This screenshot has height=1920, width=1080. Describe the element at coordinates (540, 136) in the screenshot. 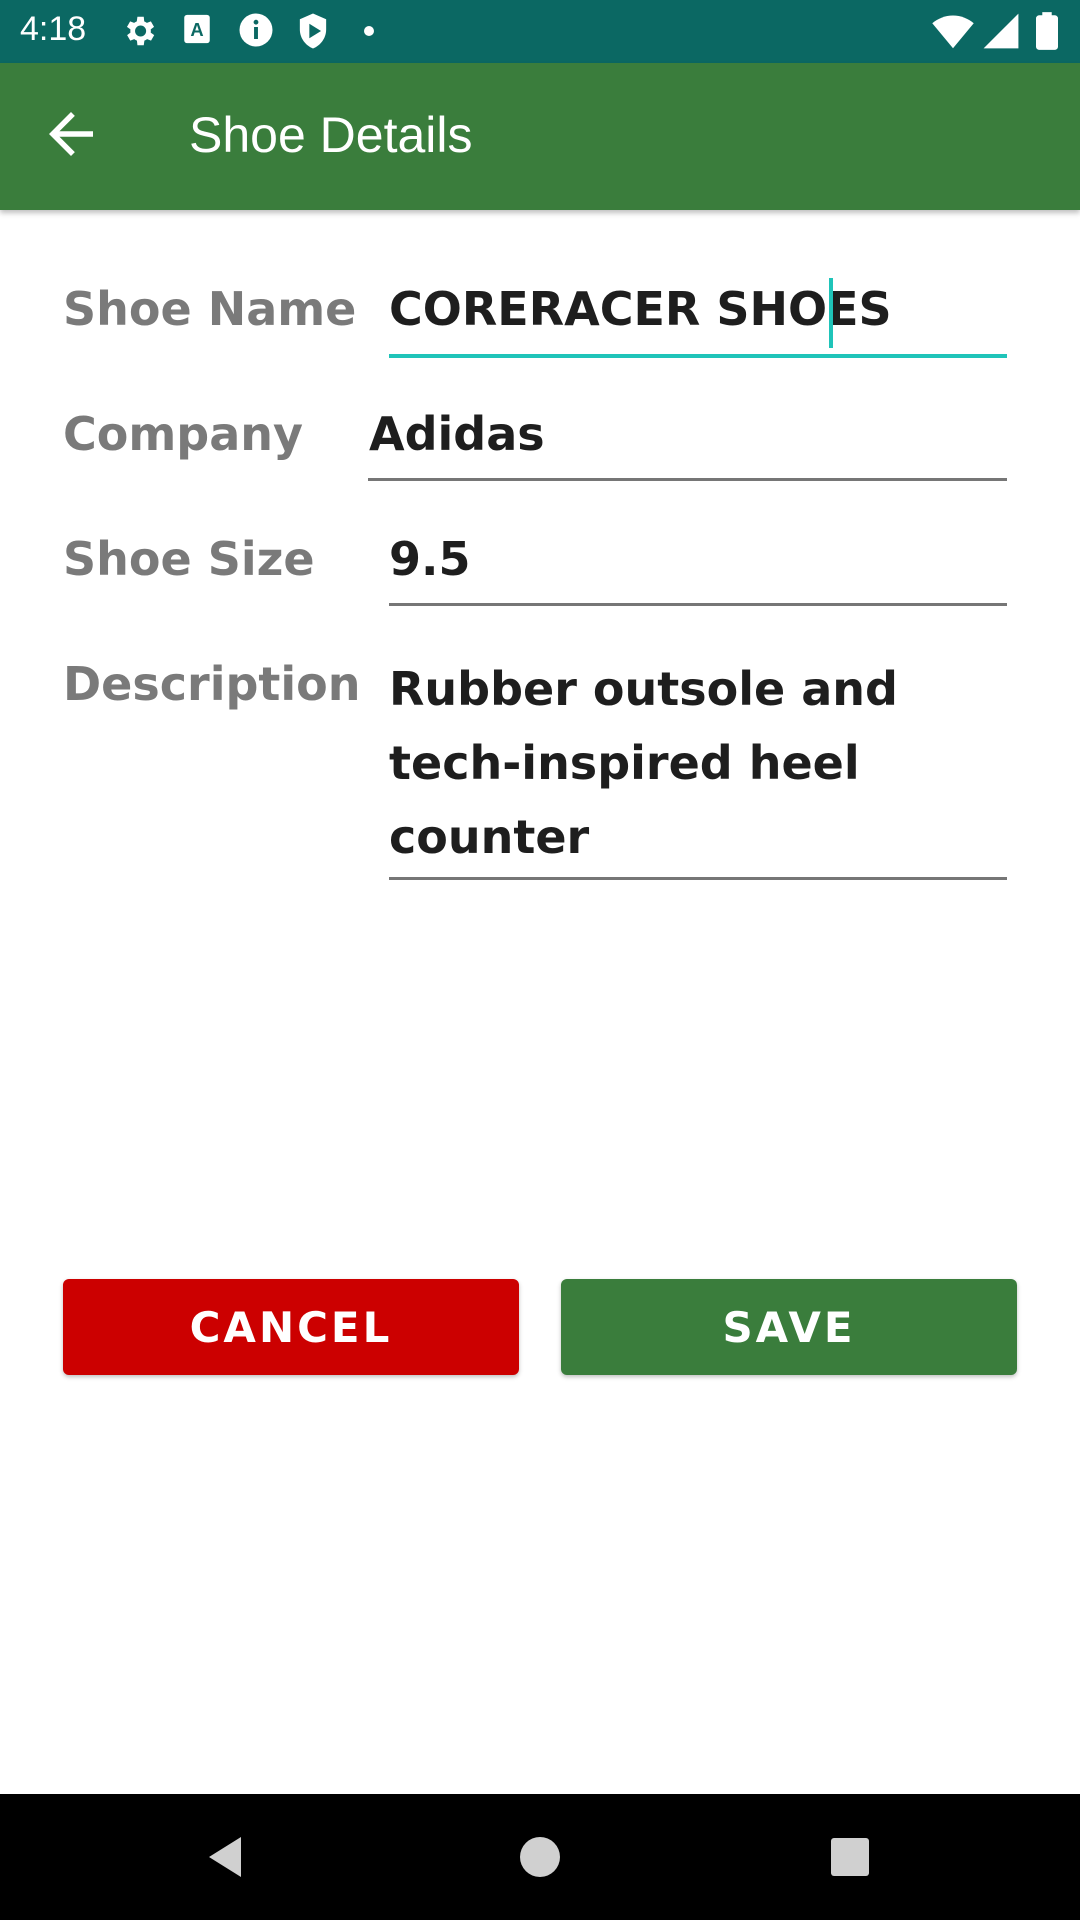

I see `app-bar: Shoe Details` at that location.